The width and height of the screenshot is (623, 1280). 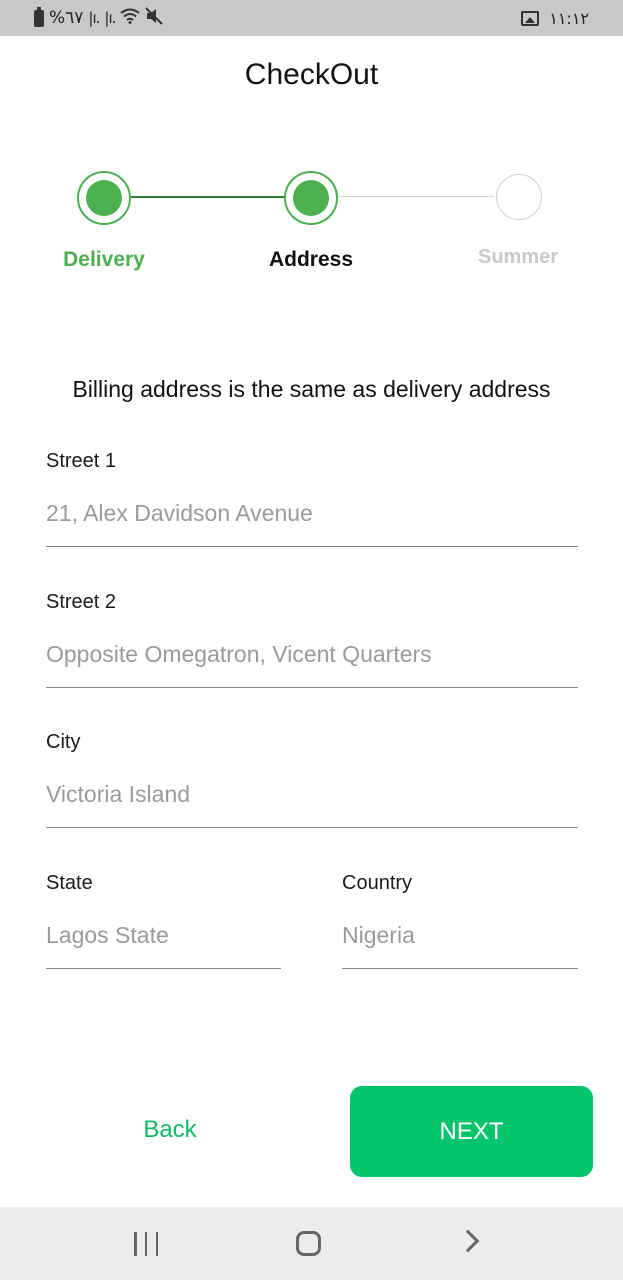 I want to click on state-field: State, so click(x=163, y=920).